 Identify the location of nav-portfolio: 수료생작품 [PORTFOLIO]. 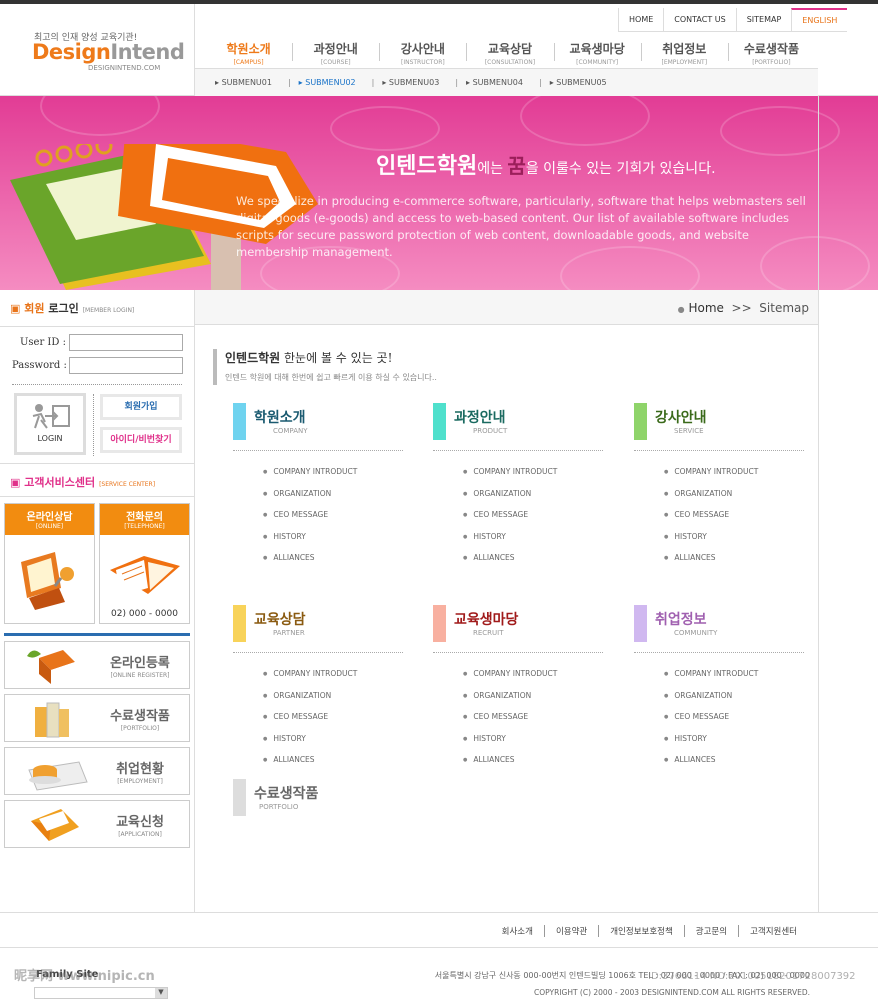
(771, 53).